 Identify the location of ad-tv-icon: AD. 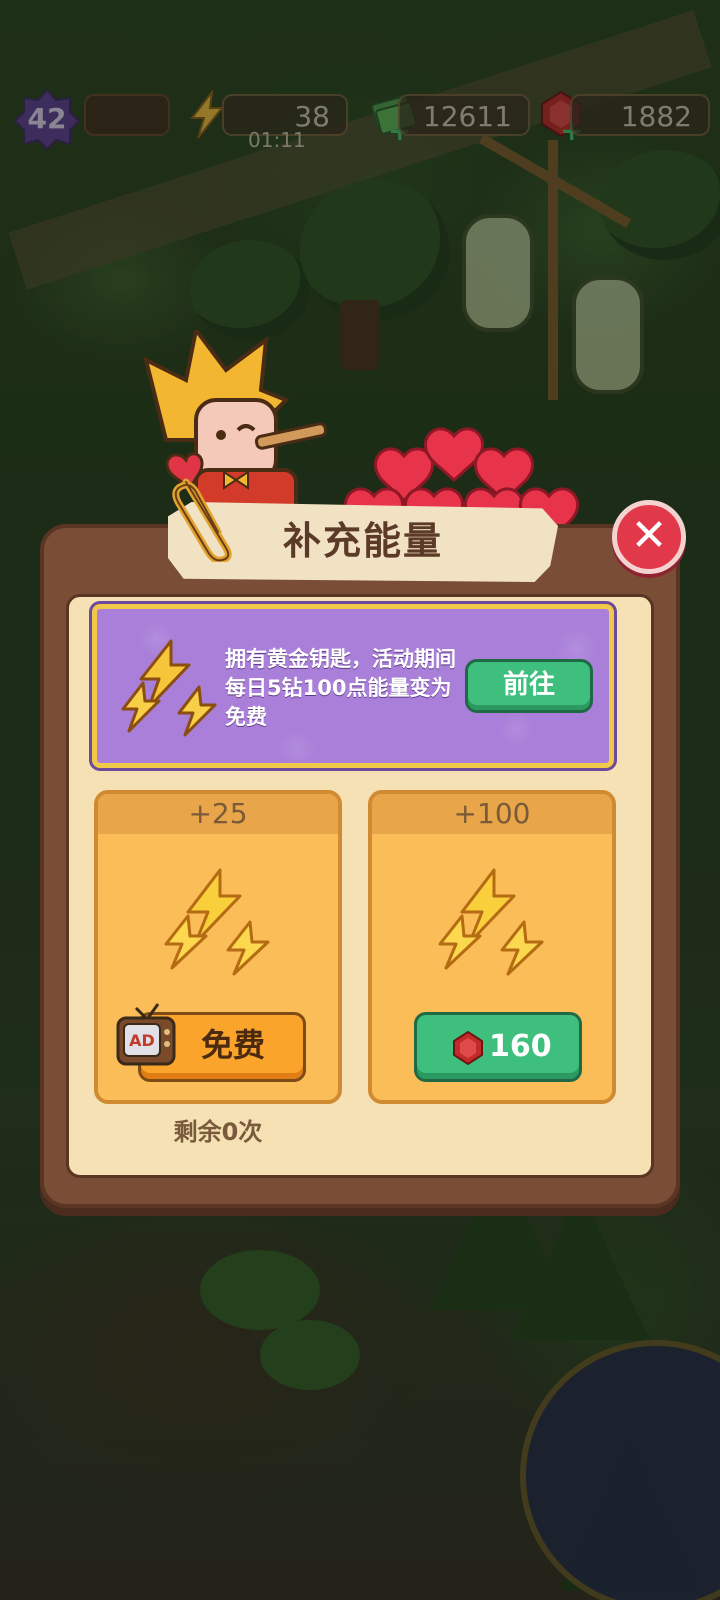
(146, 1034).